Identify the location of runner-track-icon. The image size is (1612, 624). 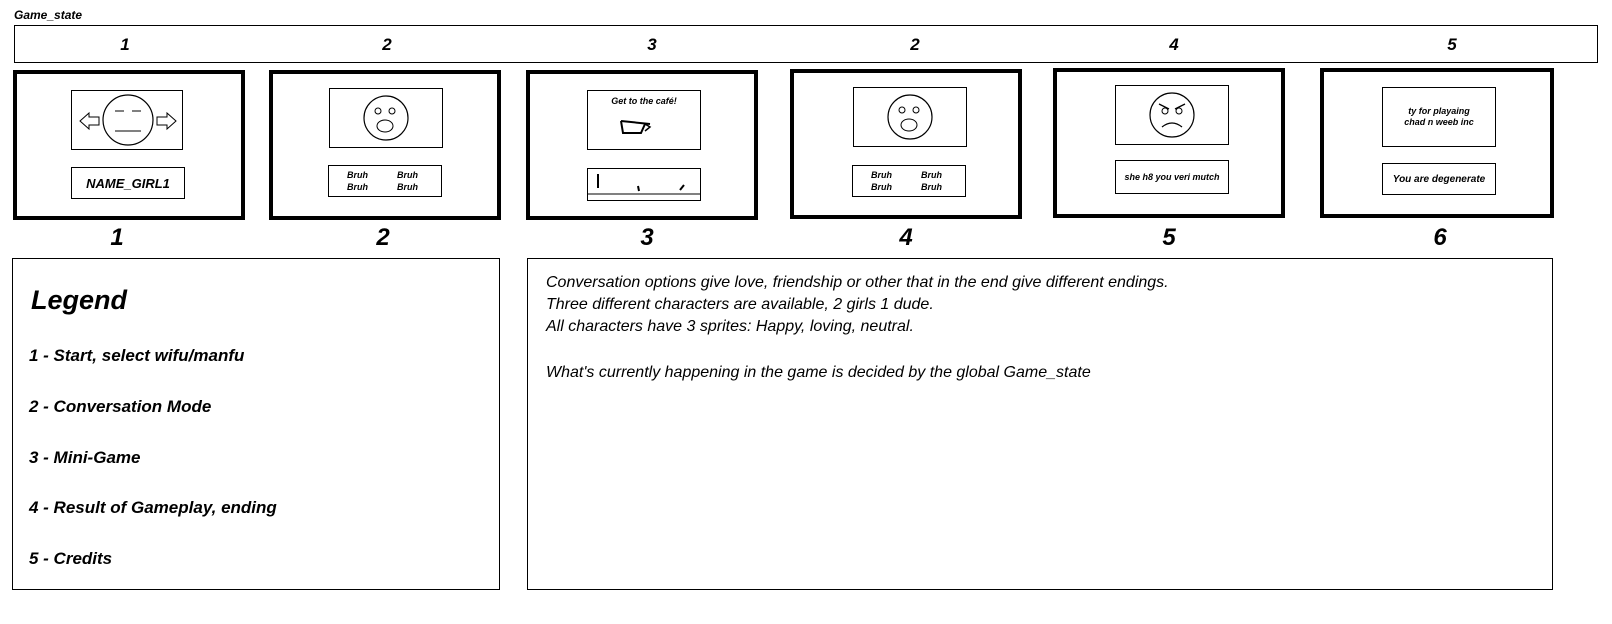
(644, 184).